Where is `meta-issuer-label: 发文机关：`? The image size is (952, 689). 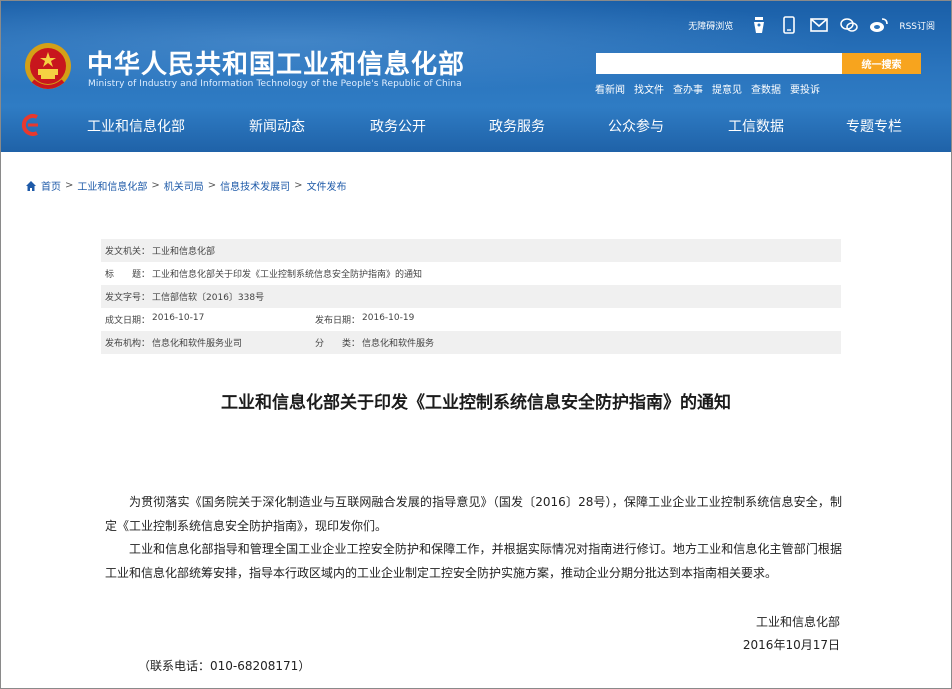
meta-issuer-label: 发文机关： is located at coordinates (128, 252).